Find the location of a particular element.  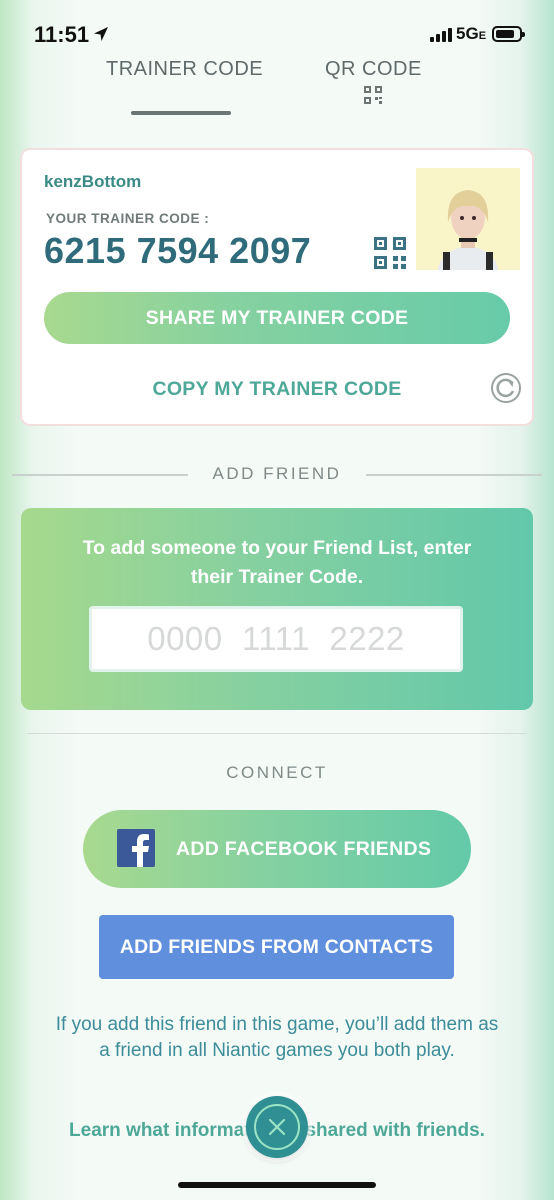

add-facebook-friends-button: ADD FACEBOOK FRIENDS is located at coordinates (277, 849).